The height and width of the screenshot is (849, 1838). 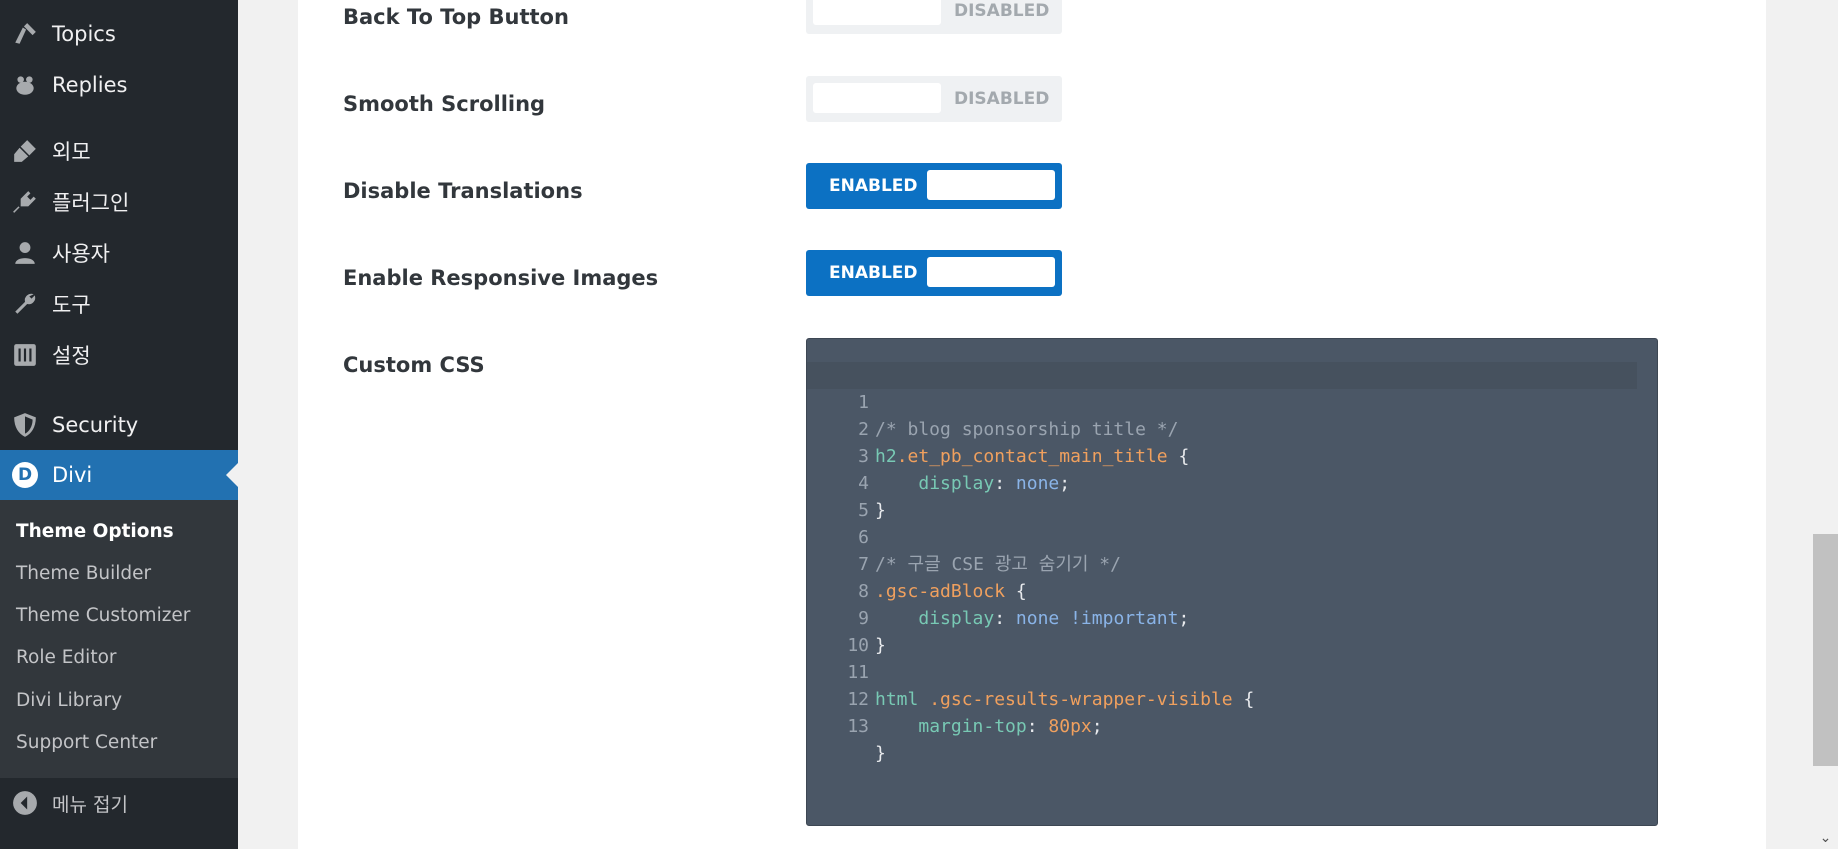 What do you see at coordinates (1222, 563) in the screenshot?
I see `code-line: 7 .gsc-adBlock {` at bounding box center [1222, 563].